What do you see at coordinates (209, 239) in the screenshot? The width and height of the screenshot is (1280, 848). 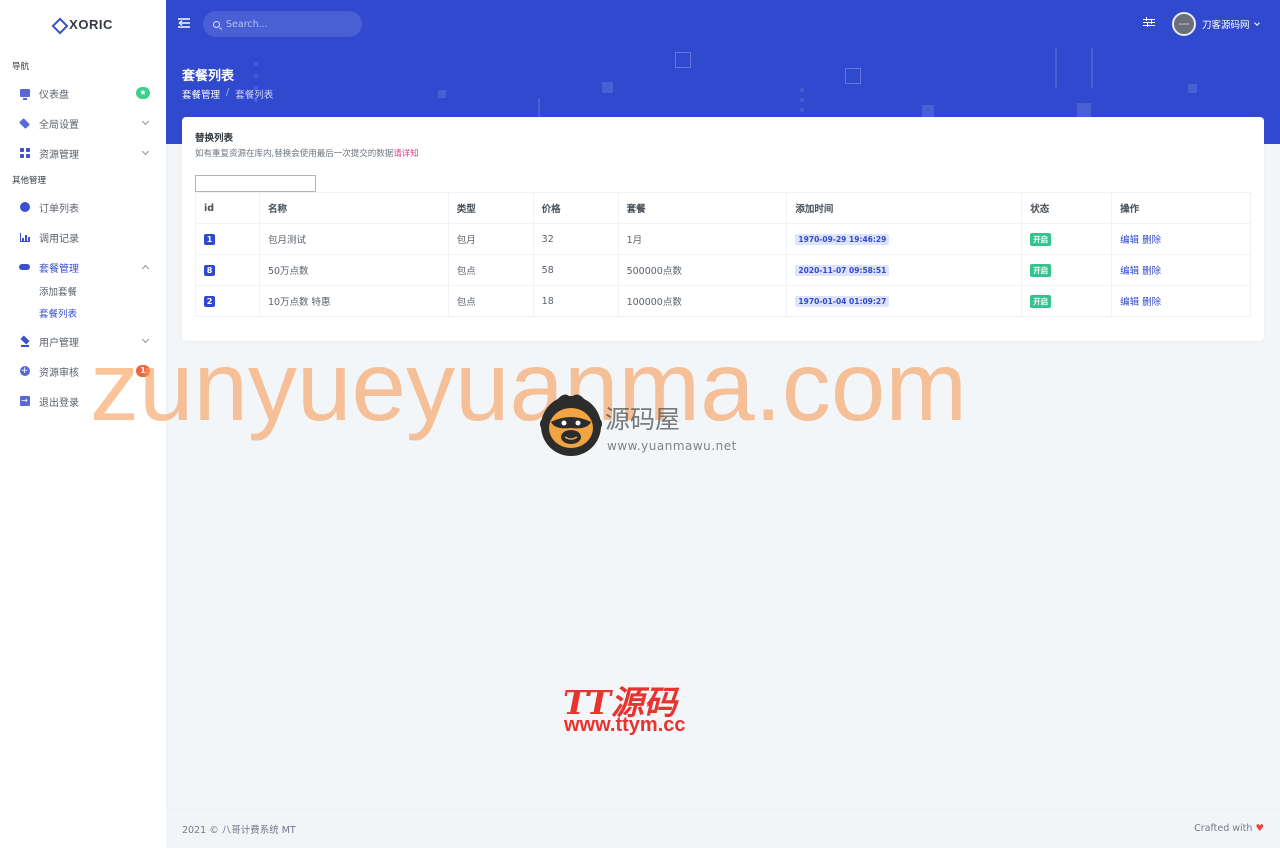 I see `id-badge: 1` at bounding box center [209, 239].